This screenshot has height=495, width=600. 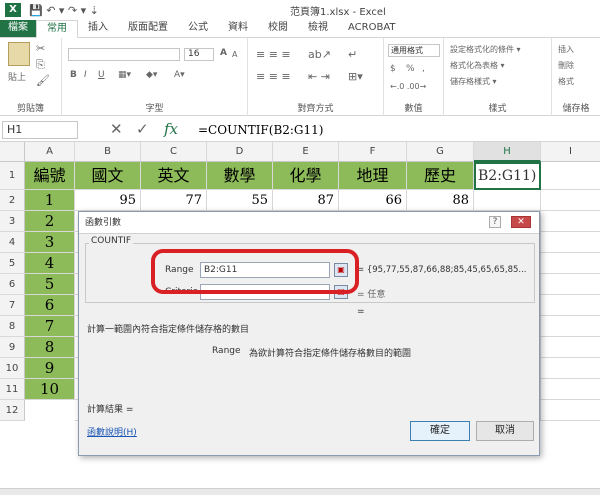 What do you see at coordinates (12, 242) in the screenshot?
I see `row-header-4: 4` at bounding box center [12, 242].